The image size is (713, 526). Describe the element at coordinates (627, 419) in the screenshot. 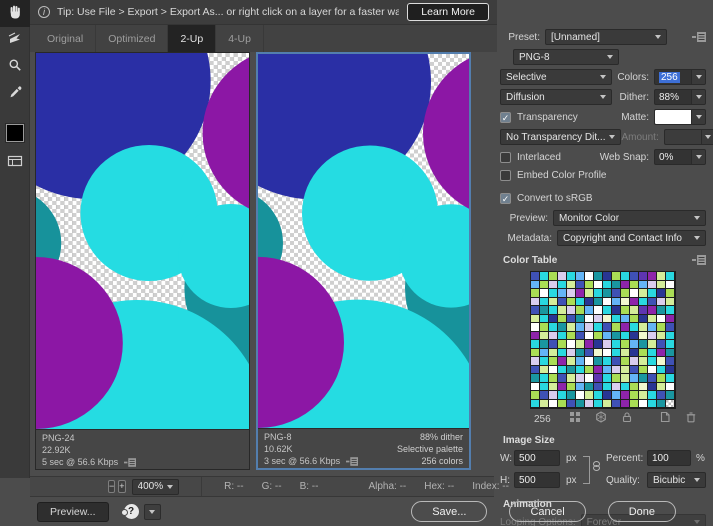

I see `lock-color-icon` at that location.